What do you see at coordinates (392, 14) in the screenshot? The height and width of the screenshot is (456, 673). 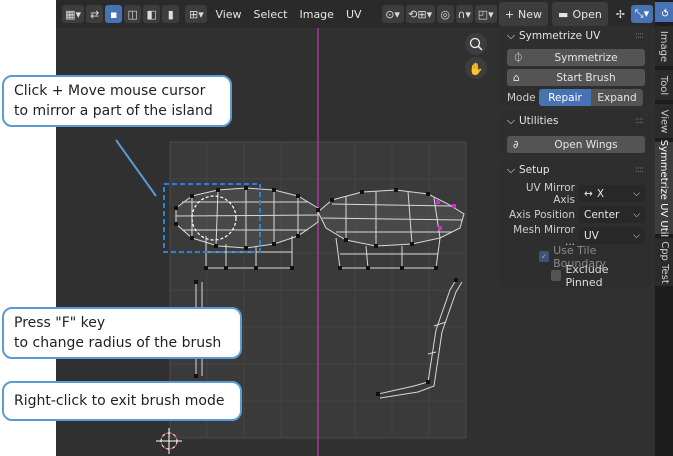 I see `pivot-point-icon: ⊙▾` at bounding box center [392, 14].